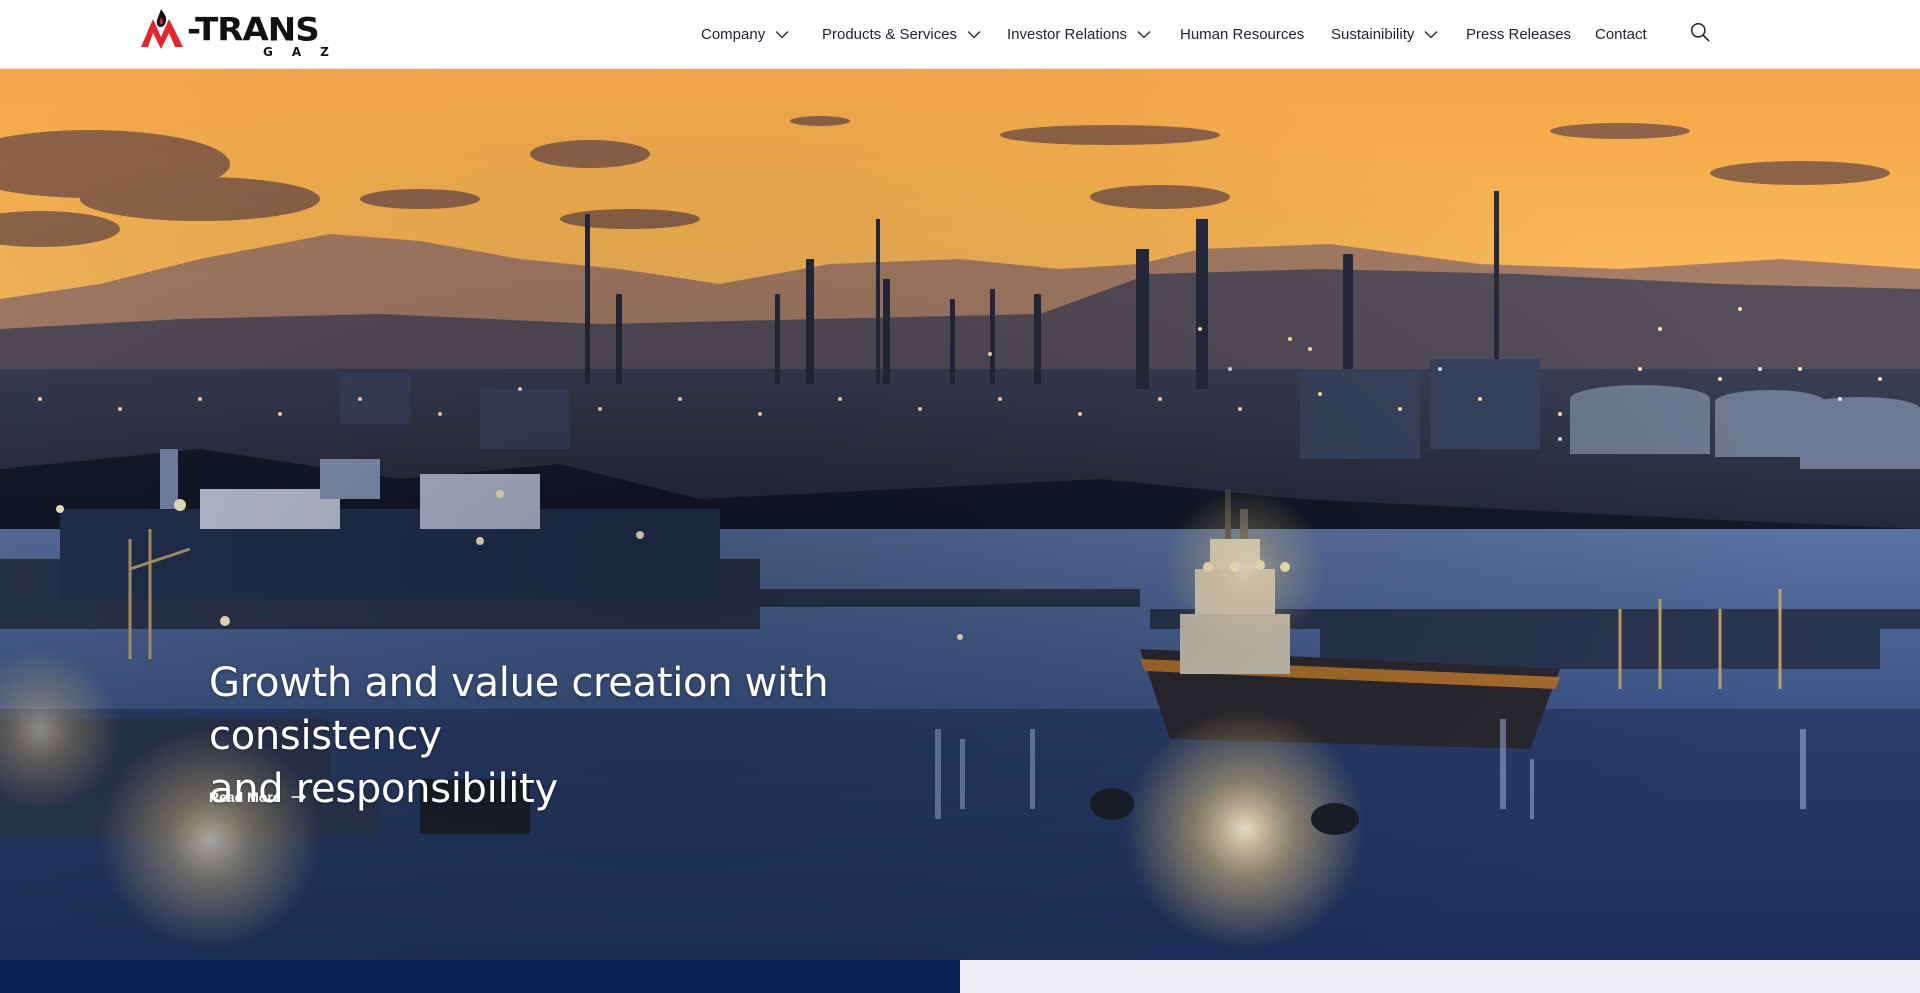 The height and width of the screenshot is (993, 1920). What do you see at coordinates (305, 52) in the screenshot?
I see `brand-subname: GAZ` at bounding box center [305, 52].